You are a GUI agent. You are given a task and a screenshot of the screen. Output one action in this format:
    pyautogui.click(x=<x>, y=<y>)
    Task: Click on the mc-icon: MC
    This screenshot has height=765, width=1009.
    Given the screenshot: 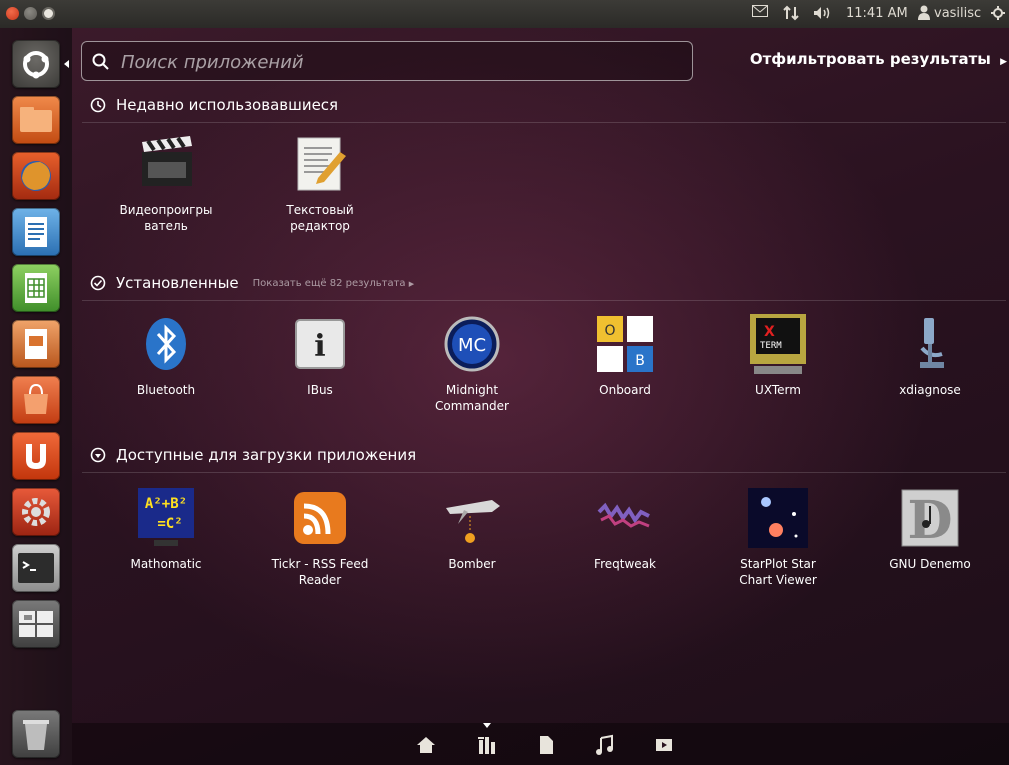 What is the action you would take?
    pyautogui.click(x=472, y=344)
    